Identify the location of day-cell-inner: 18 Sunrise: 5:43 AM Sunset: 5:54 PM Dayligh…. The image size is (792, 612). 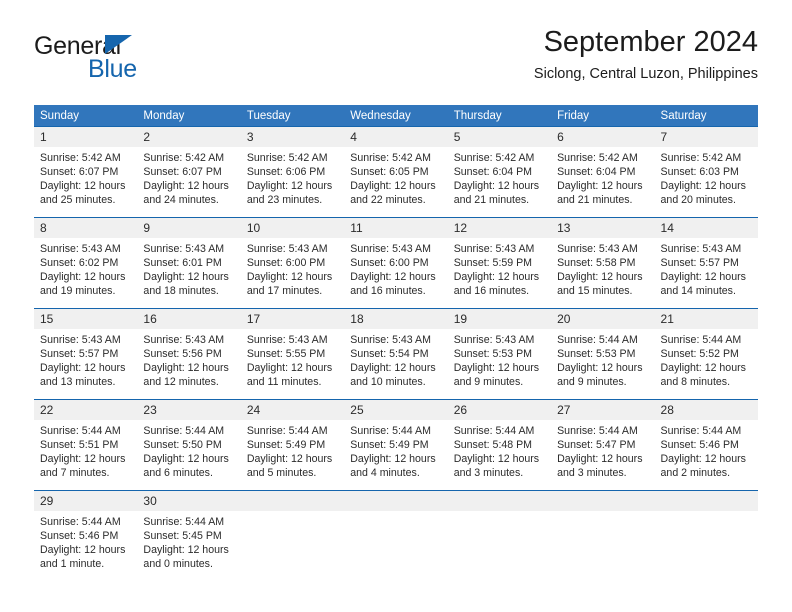
(396, 354).